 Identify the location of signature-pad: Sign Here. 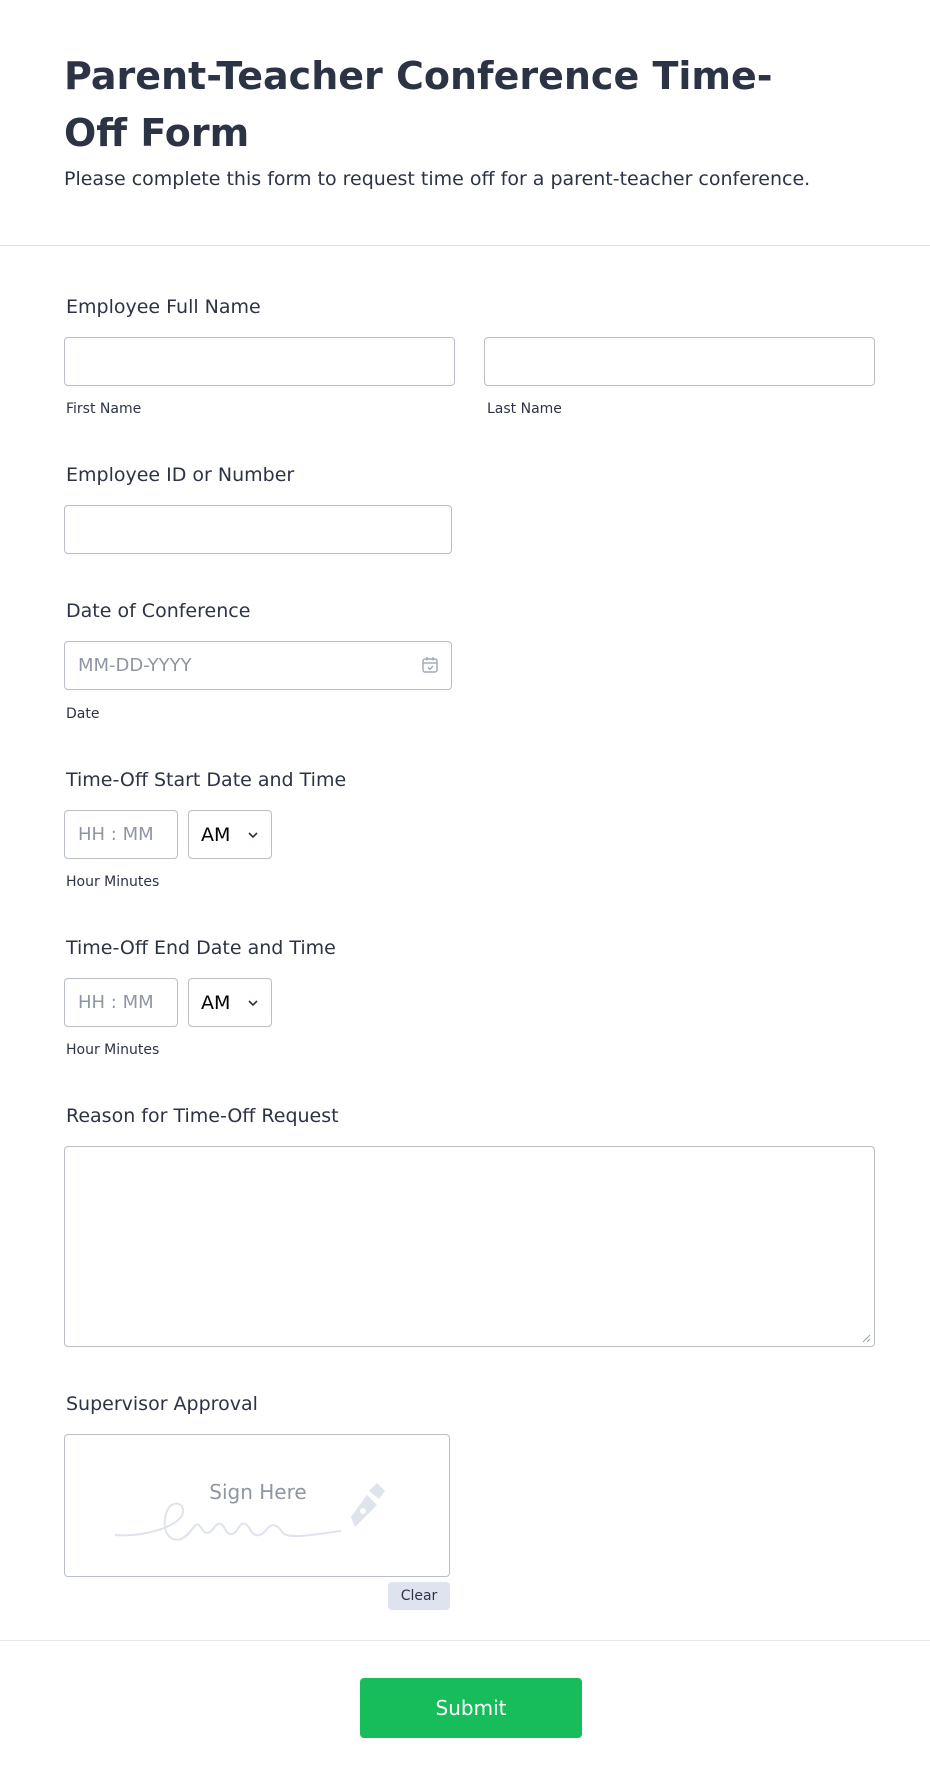
(257, 1505).